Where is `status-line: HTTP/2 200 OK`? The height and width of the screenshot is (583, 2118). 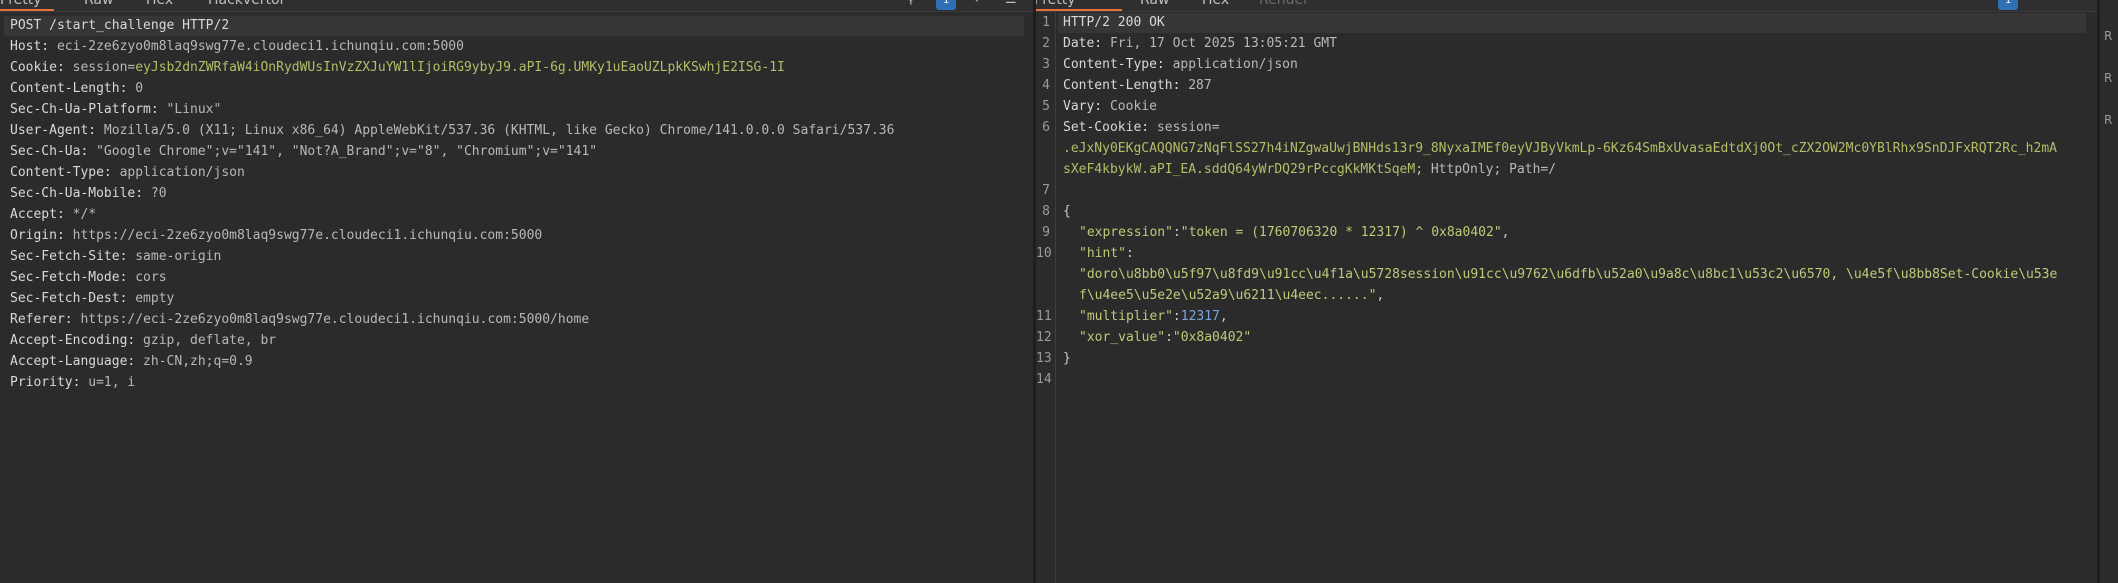
status-line: HTTP/2 200 OK is located at coordinates (1114, 22).